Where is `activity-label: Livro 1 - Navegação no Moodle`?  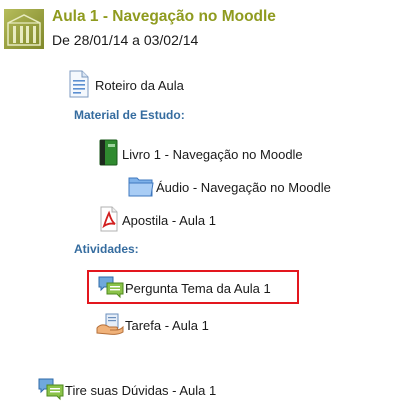
activity-label: Livro 1 - Navegação no Moodle is located at coordinates (212, 154).